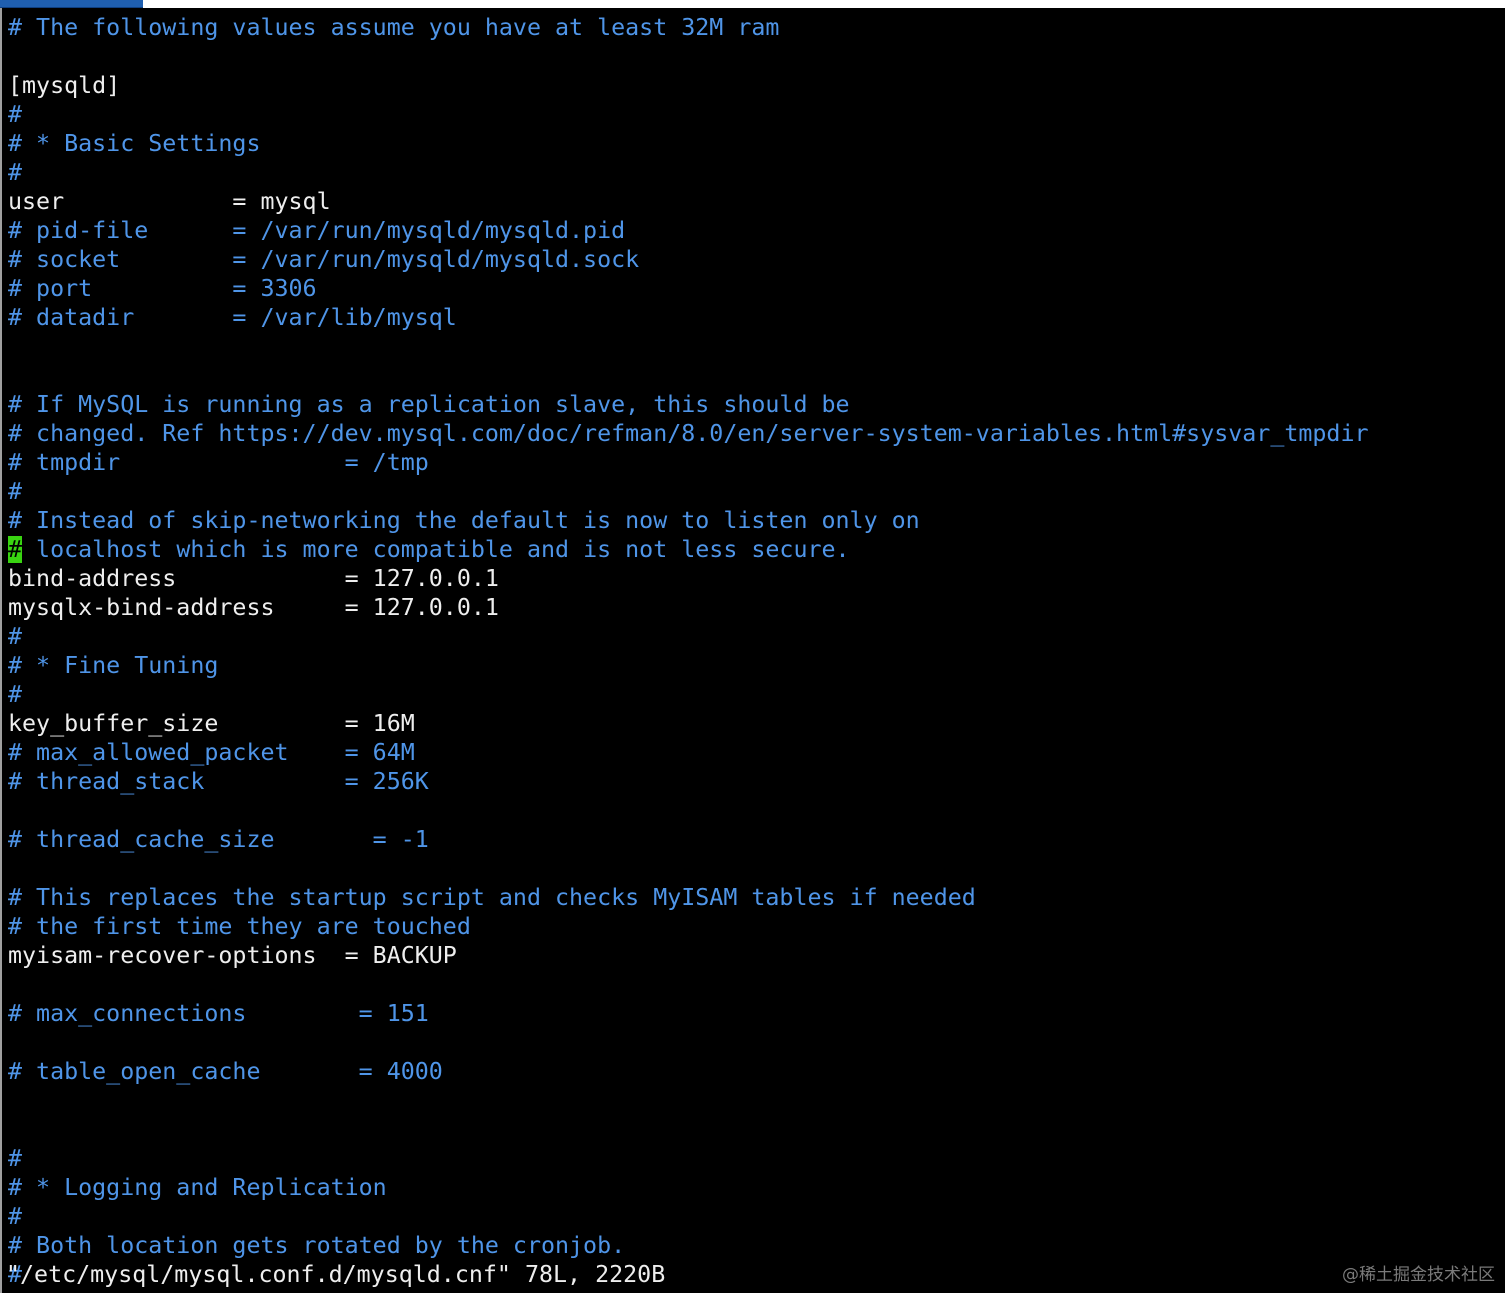 The image size is (1505, 1293). I want to click on config-line: key_buffer_size = 16M, so click(211, 723).